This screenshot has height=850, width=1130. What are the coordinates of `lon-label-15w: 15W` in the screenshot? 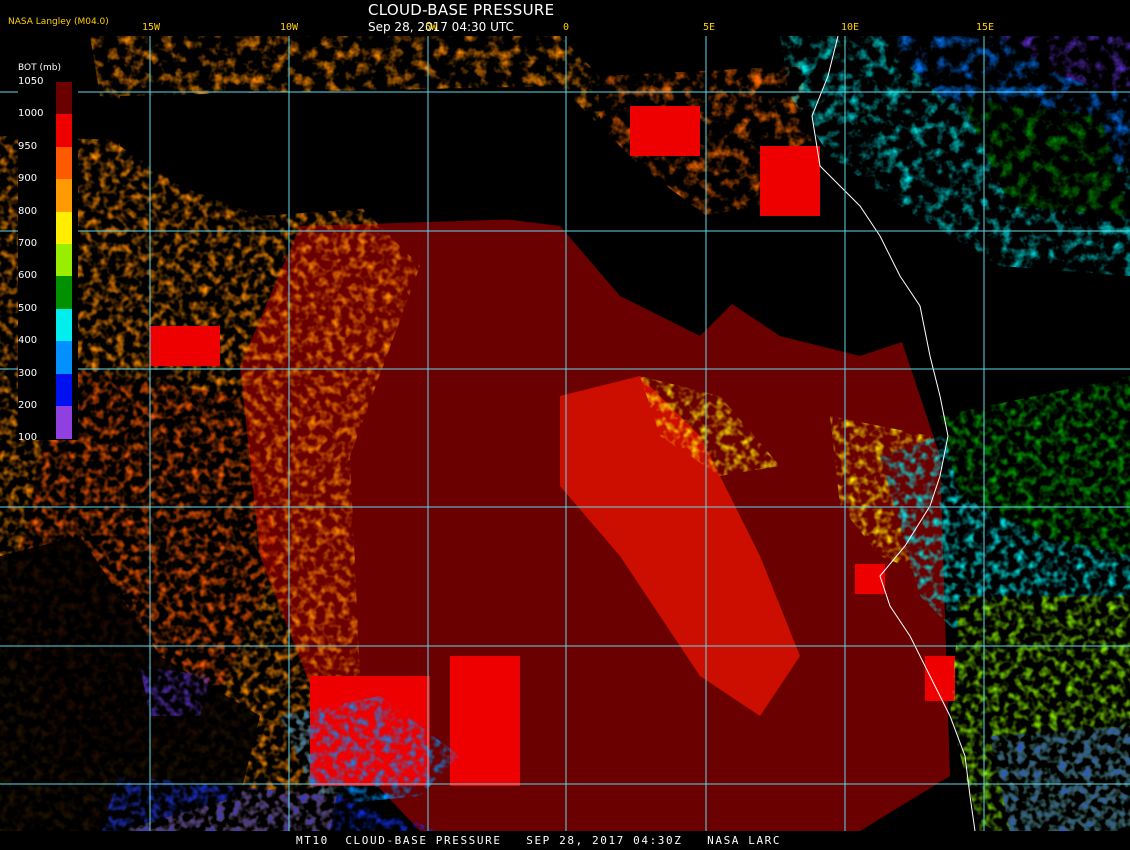 It's located at (151, 27).